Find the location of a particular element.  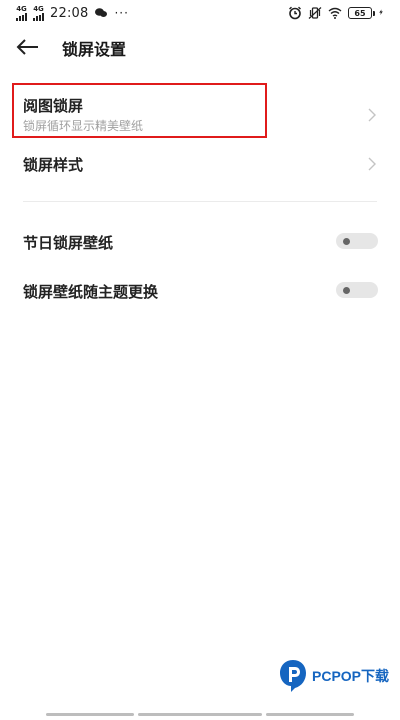

status-bar-right: 65 is located at coordinates (337, 13).